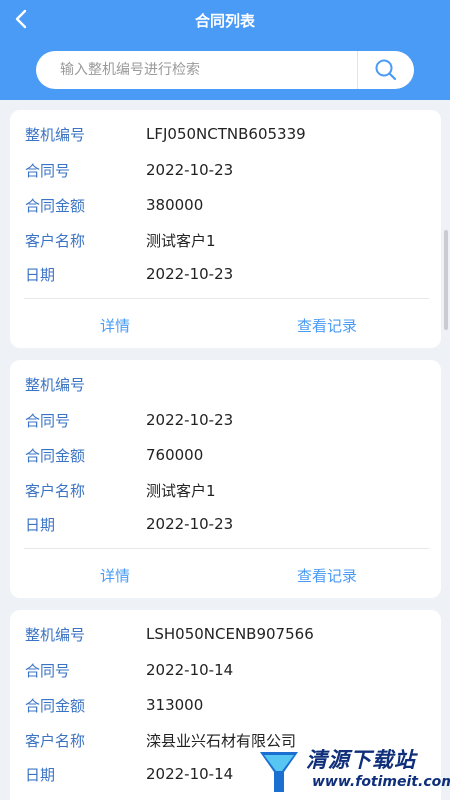 The height and width of the screenshot is (800, 450). What do you see at coordinates (114, 705) in the screenshot?
I see `field-row: 合同金额 313000` at bounding box center [114, 705].